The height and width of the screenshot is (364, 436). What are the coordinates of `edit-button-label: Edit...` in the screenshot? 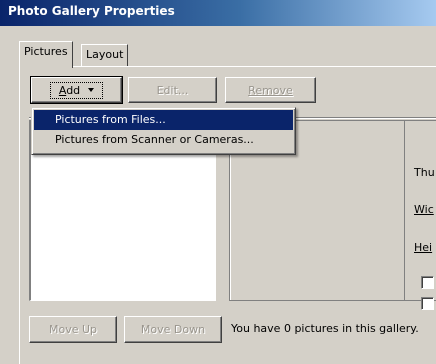 It's located at (172, 90).